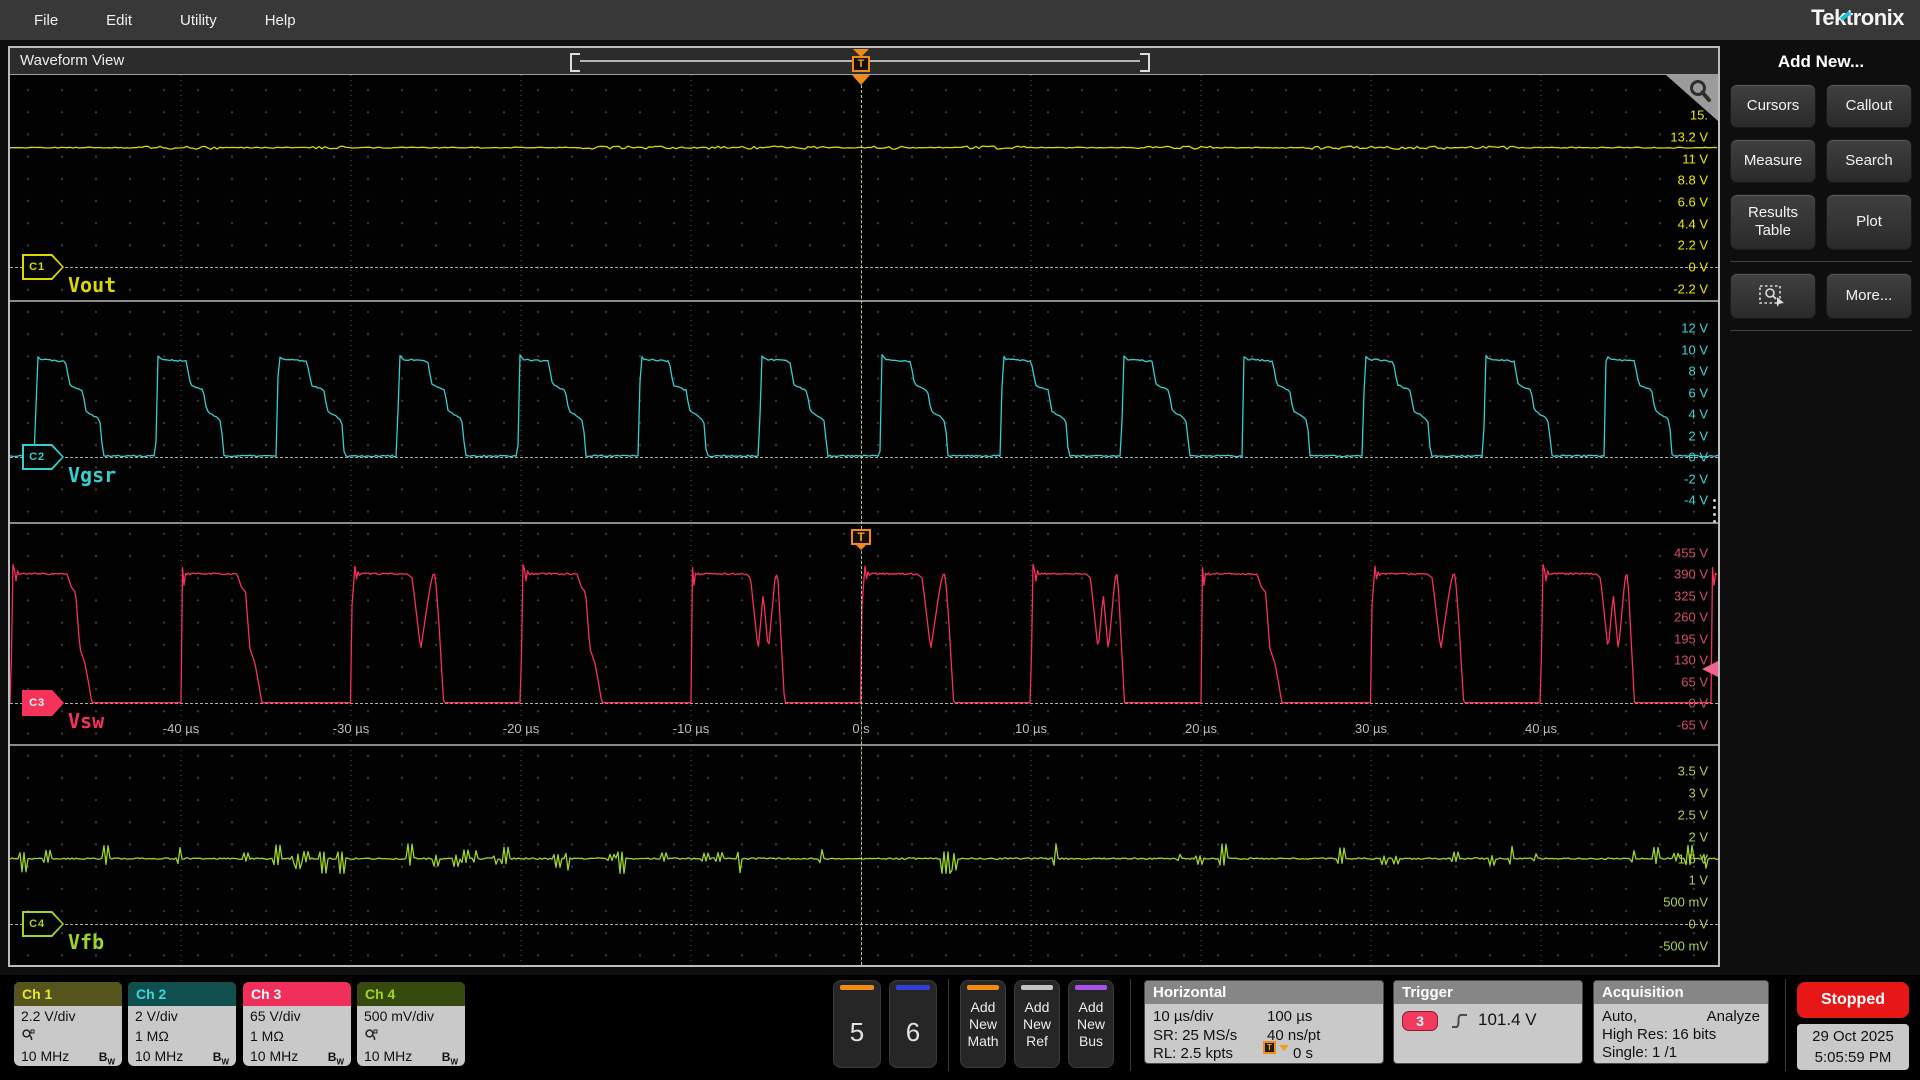 This screenshot has width=1920, height=1080. Describe the element at coordinates (1869, 106) in the screenshot. I see `add-new-callout-button: Callout` at that location.